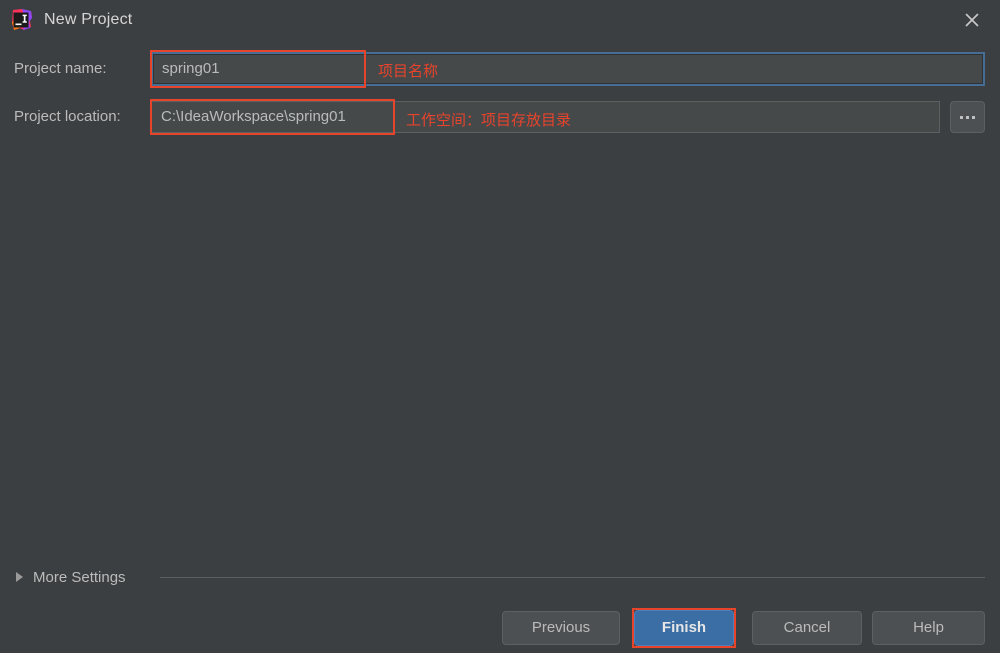 The image size is (1000, 653). I want to click on more-settings-separator, so click(572, 577).